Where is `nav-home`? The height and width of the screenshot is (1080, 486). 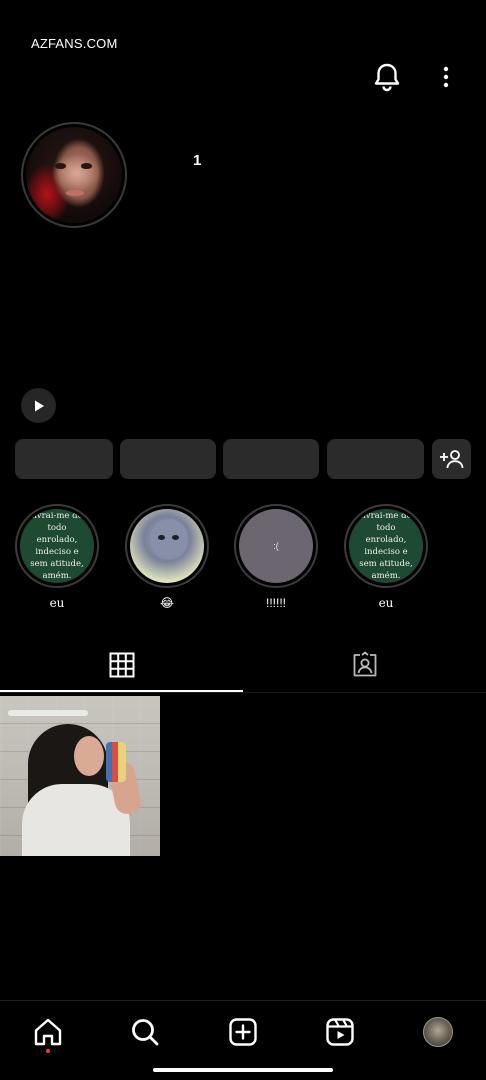
nav-home is located at coordinates (48, 1032).